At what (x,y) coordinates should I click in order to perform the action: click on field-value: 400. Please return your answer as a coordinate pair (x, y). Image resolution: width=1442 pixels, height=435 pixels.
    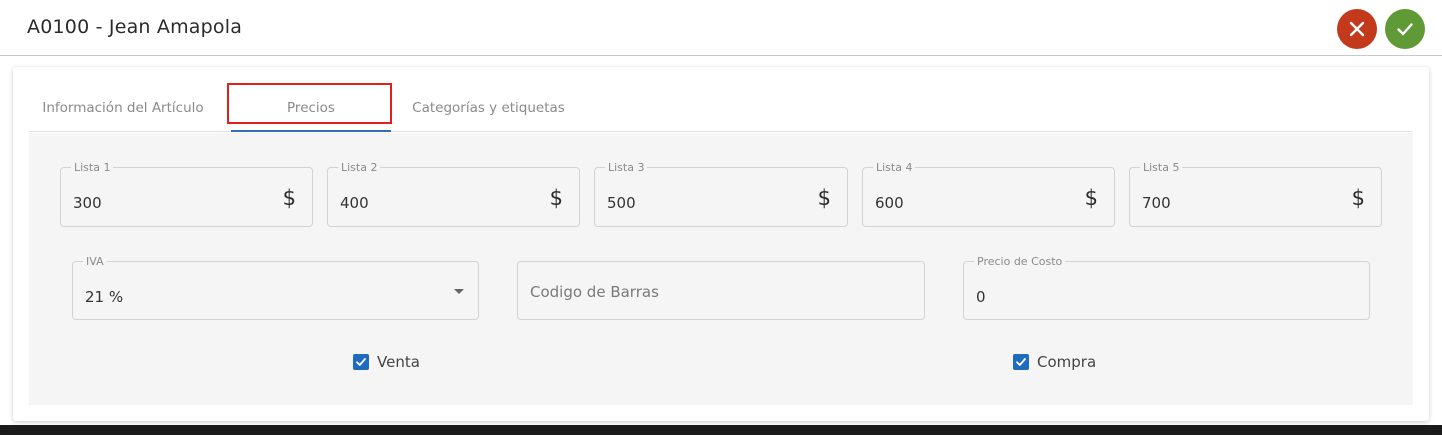
    Looking at the image, I should click on (354, 203).